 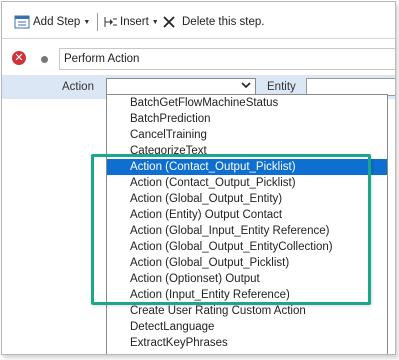 What do you see at coordinates (223, 22) in the screenshot?
I see `delete-step-label: Delete this step.` at bounding box center [223, 22].